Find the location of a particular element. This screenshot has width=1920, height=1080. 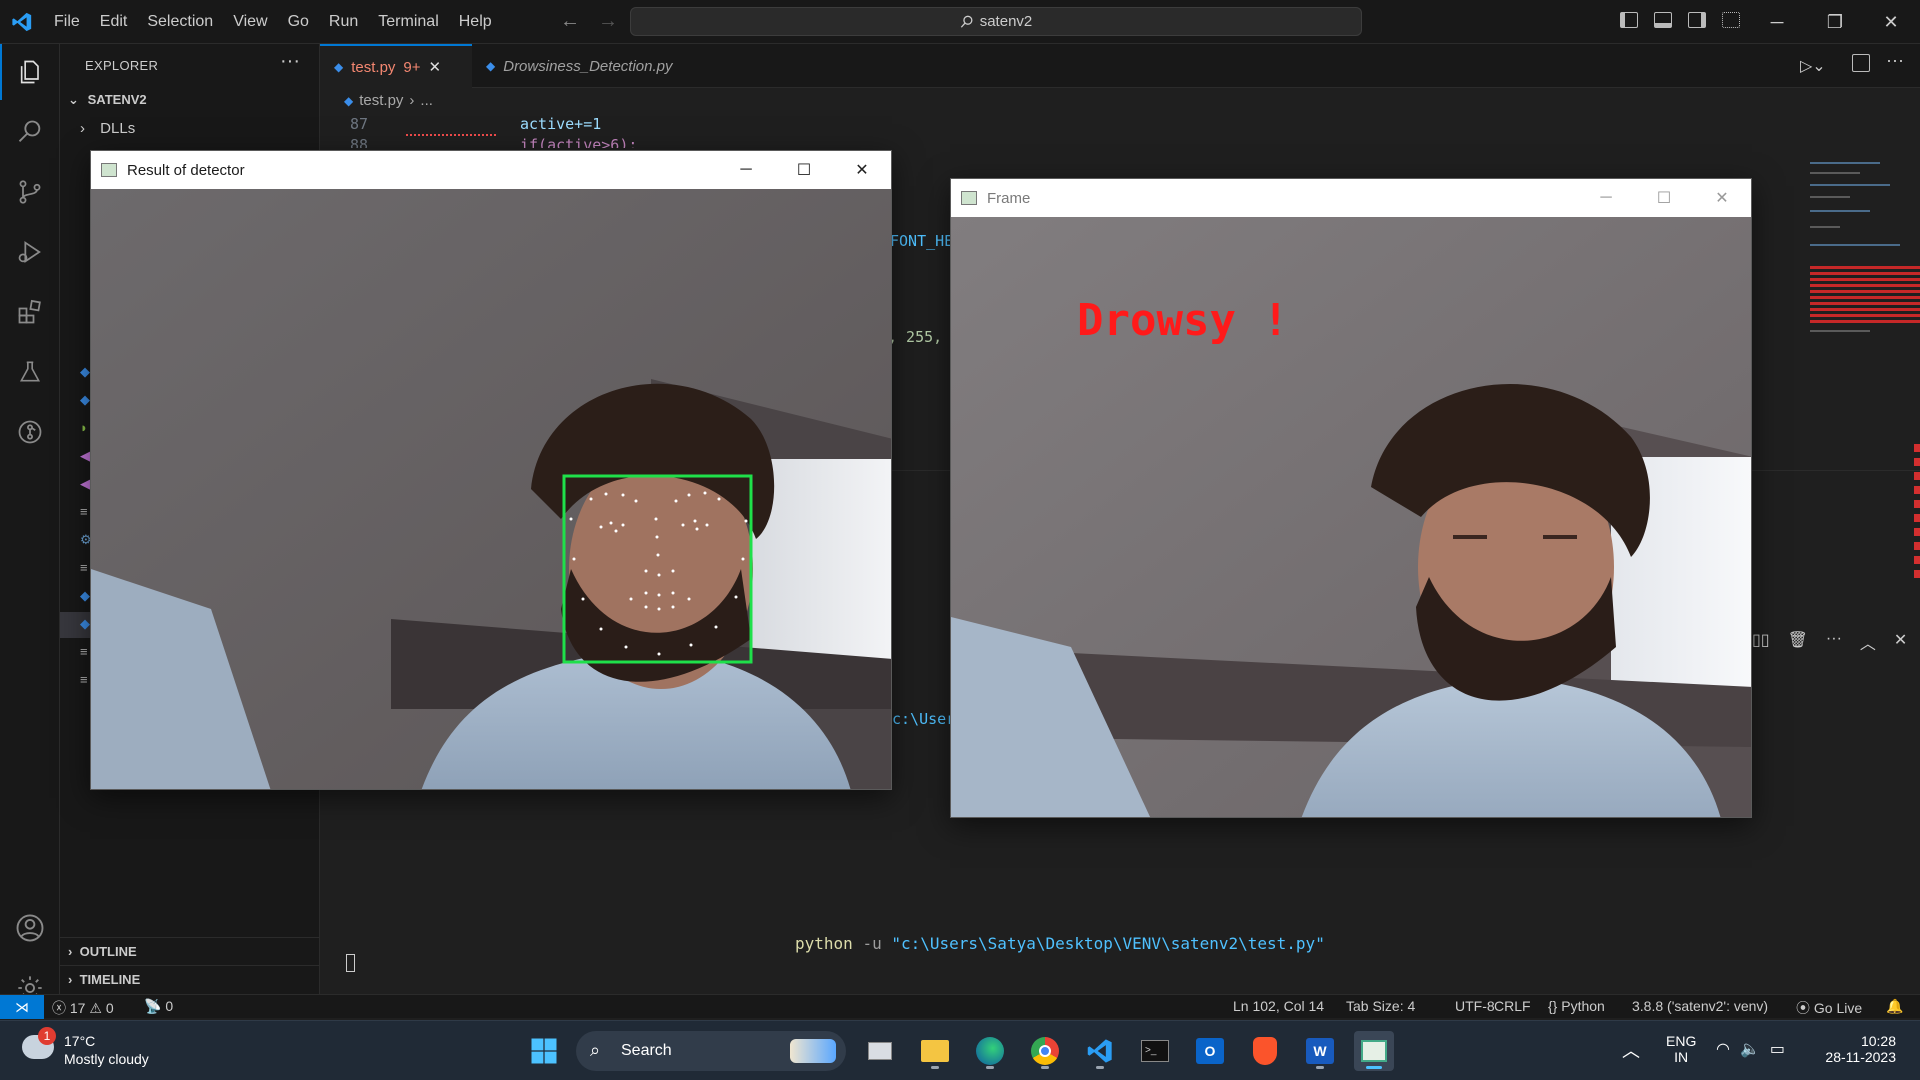

outlook-icon: O is located at coordinates (1210, 1051).